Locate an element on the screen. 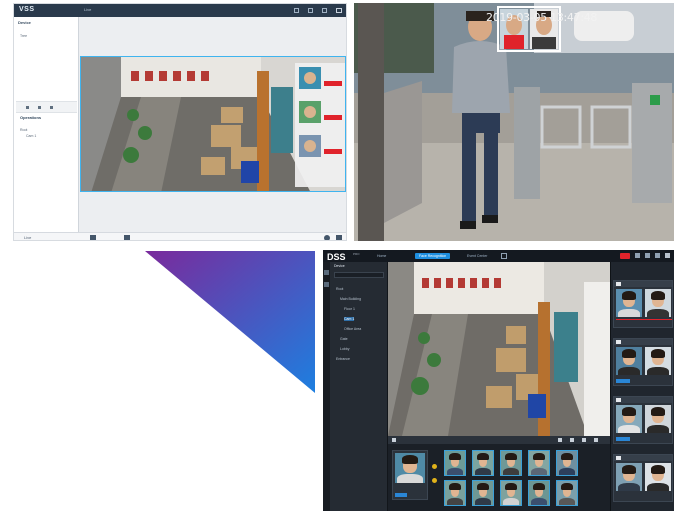 Image resolution: width=674 pixels, height=511 pixels. group-icon is located at coordinates (326, 284).